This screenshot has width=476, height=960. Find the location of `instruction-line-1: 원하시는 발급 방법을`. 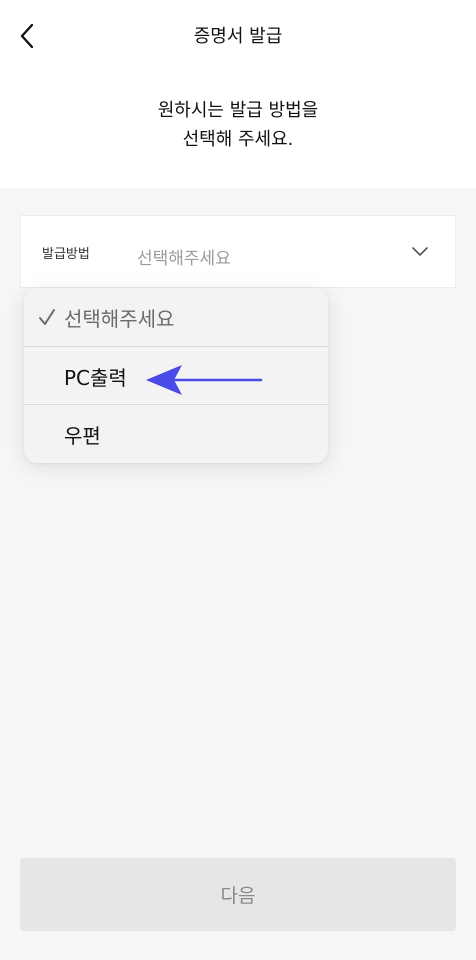

instruction-line-1: 원하시는 발급 방법을 is located at coordinates (238, 110).